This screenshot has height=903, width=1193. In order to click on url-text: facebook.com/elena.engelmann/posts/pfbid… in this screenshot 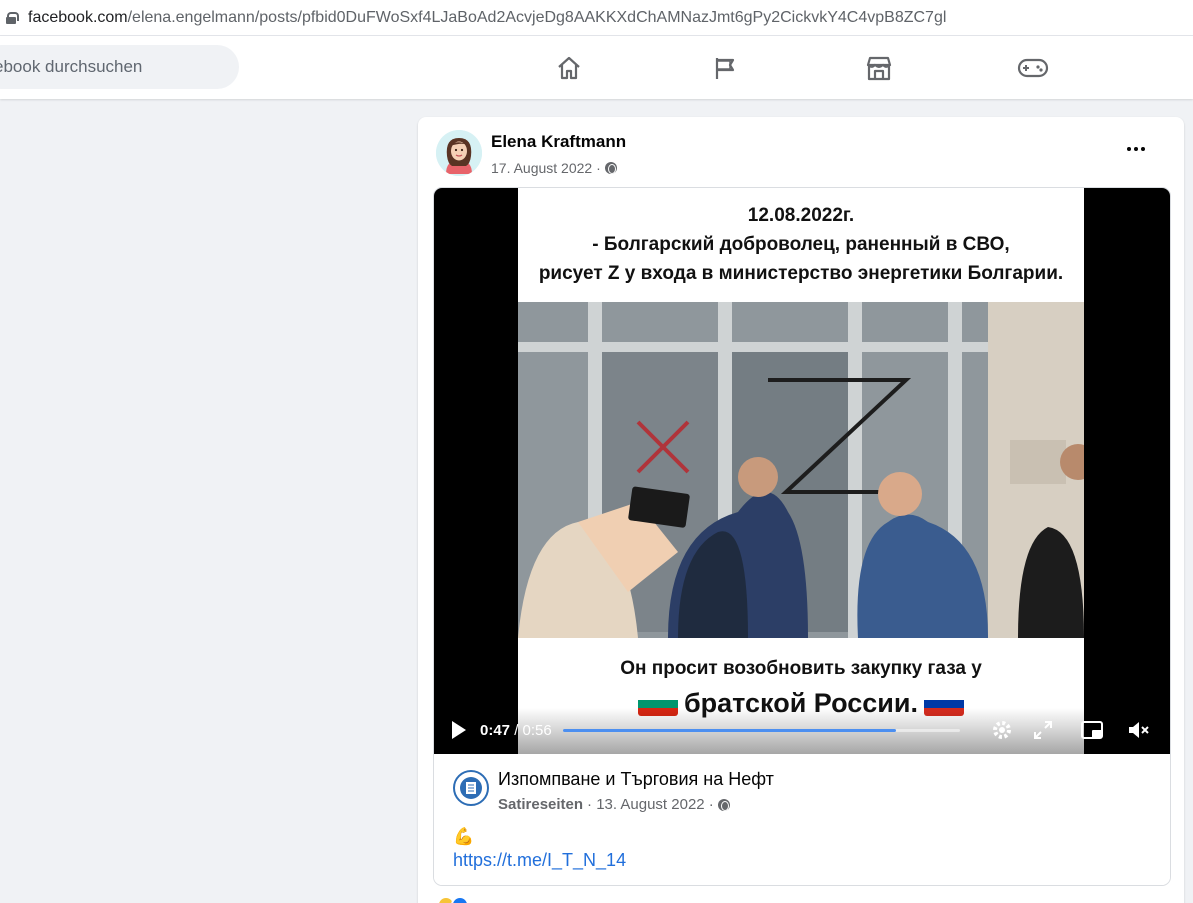, I will do `click(487, 18)`.